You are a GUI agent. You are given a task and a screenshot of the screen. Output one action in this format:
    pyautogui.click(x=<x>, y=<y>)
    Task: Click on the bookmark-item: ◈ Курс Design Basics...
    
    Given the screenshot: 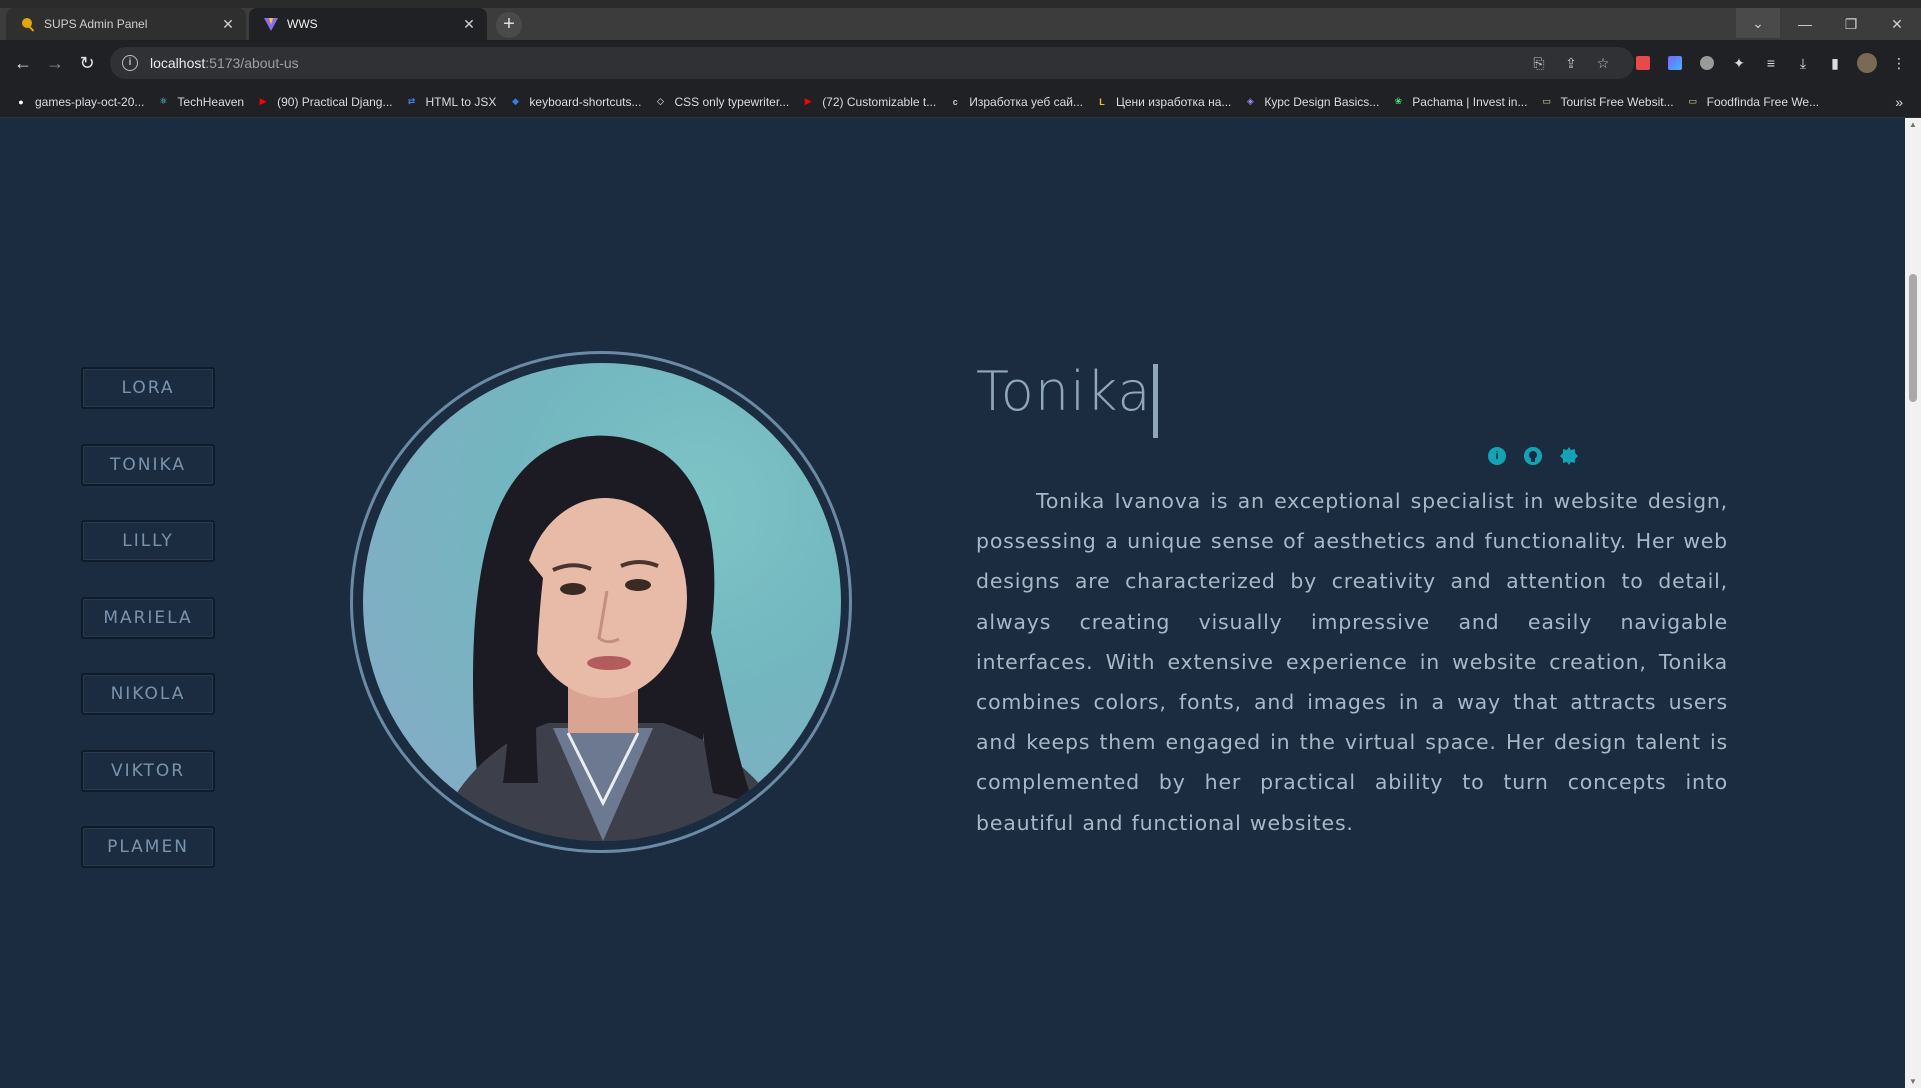 What is the action you would take?
    pyautogui.click(x=1311, y=102)
    